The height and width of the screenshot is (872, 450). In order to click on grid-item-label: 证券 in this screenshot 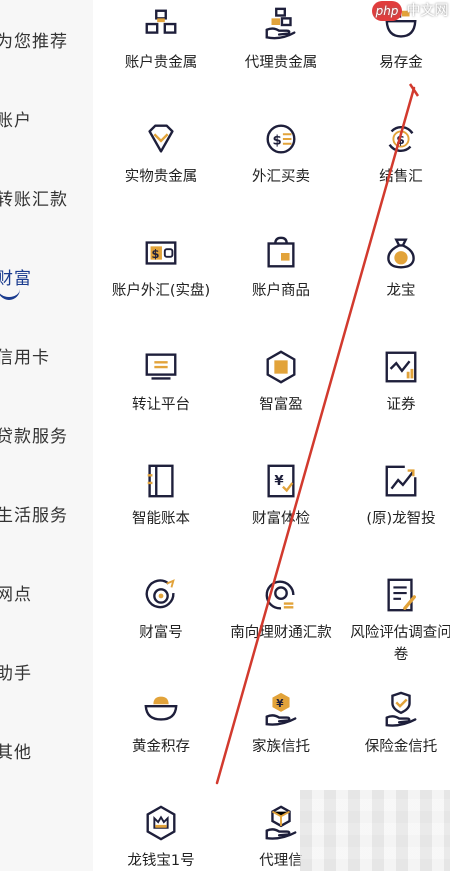, I will do `click(401, 405)`.